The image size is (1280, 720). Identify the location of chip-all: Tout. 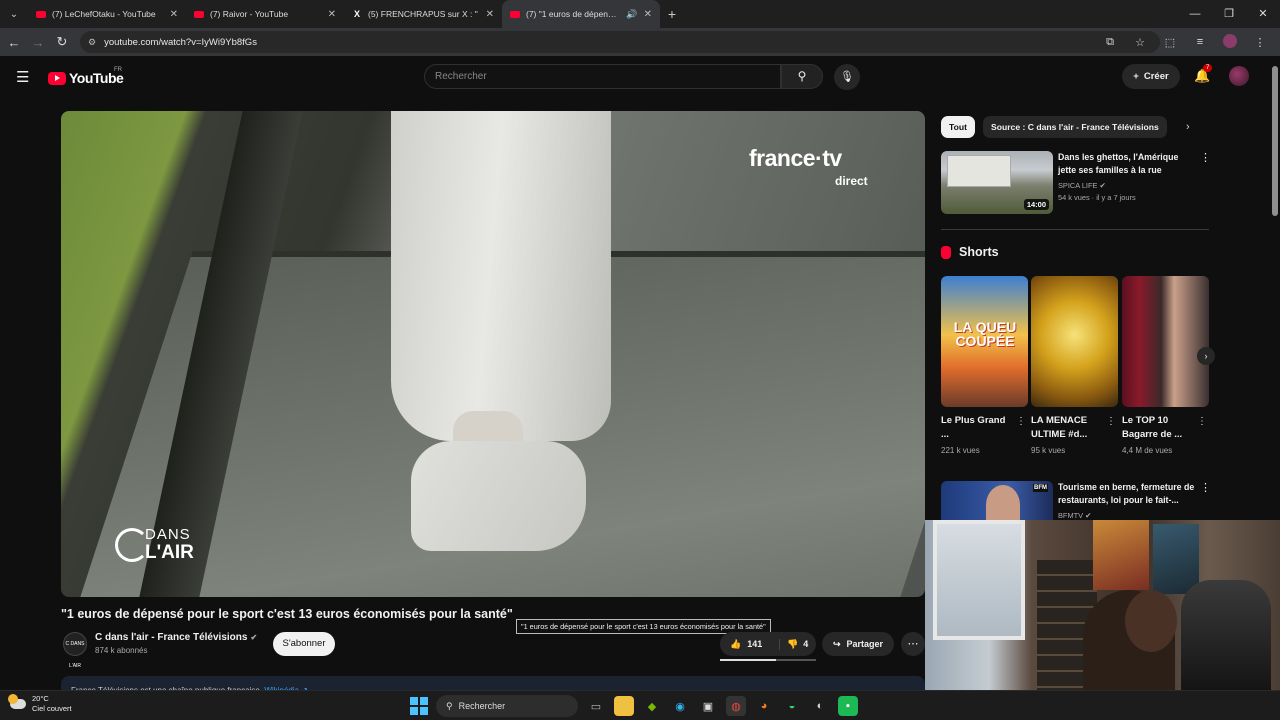
(958, 127).